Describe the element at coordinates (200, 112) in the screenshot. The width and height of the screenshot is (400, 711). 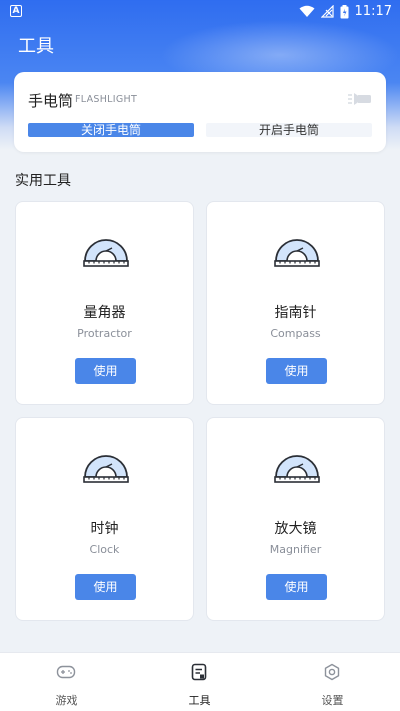
I see `flashlight-card: 手电筒 FLASHLIGHT 关闭手电筒 开启手电筒` at that location.